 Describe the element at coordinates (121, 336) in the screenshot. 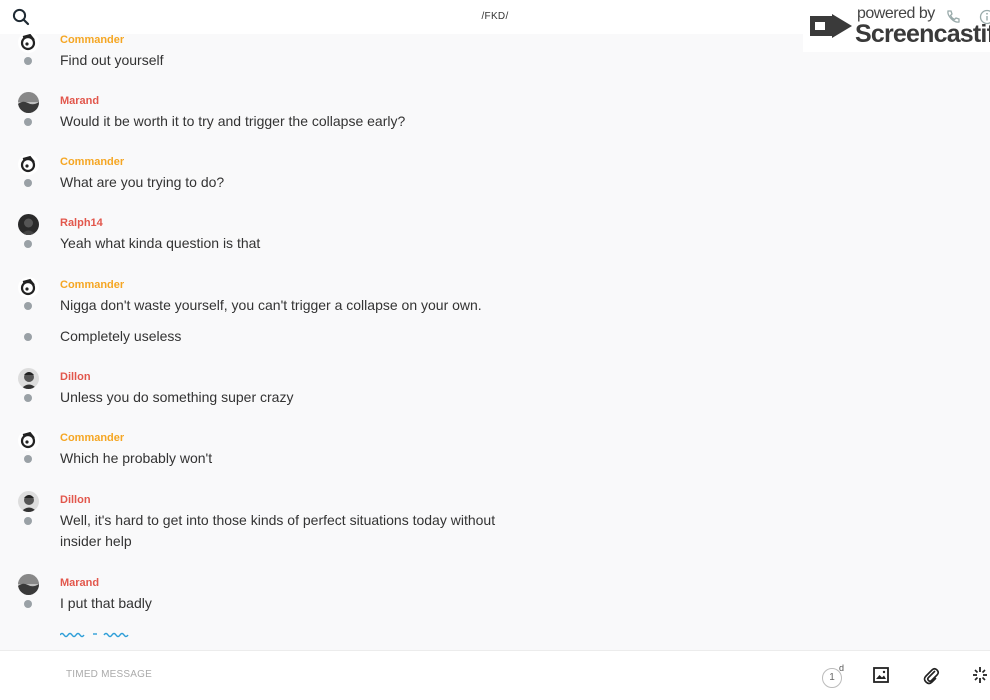

I see `message-text: Completely useless` at that location.